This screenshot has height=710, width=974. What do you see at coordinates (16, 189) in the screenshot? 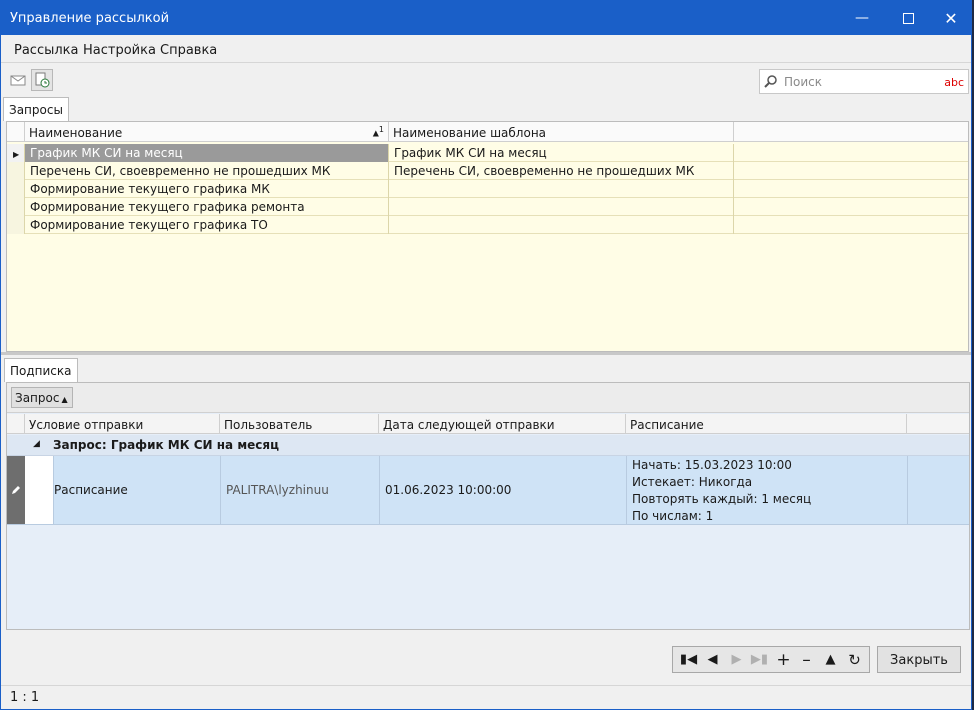
I see `row-indicator` at bounding box center [16, 189].